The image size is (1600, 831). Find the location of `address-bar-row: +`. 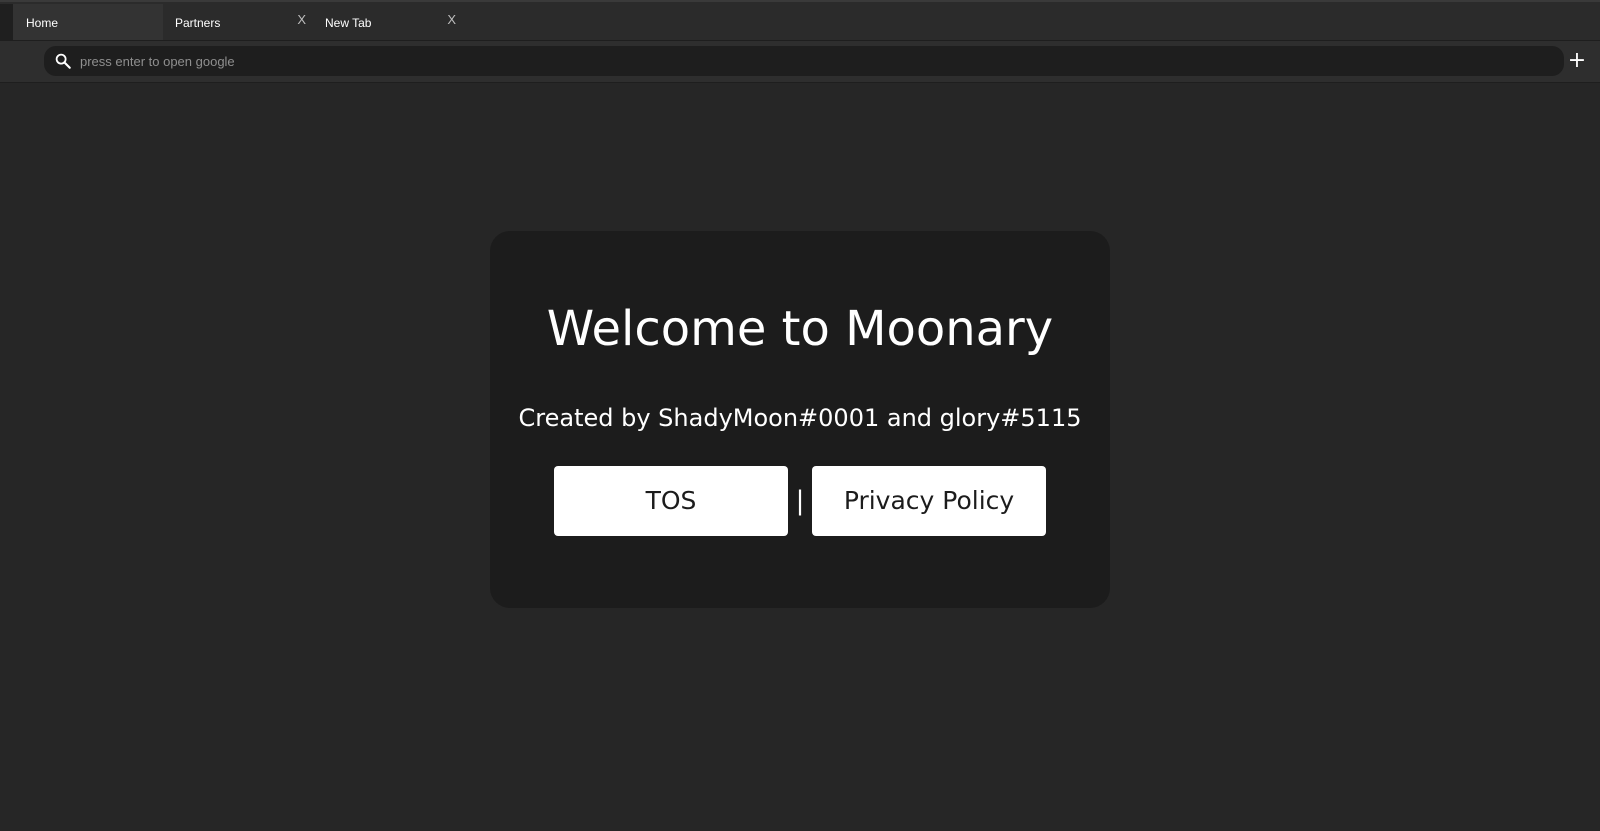

address-bar-row: + is located at coordinates (800, 62).